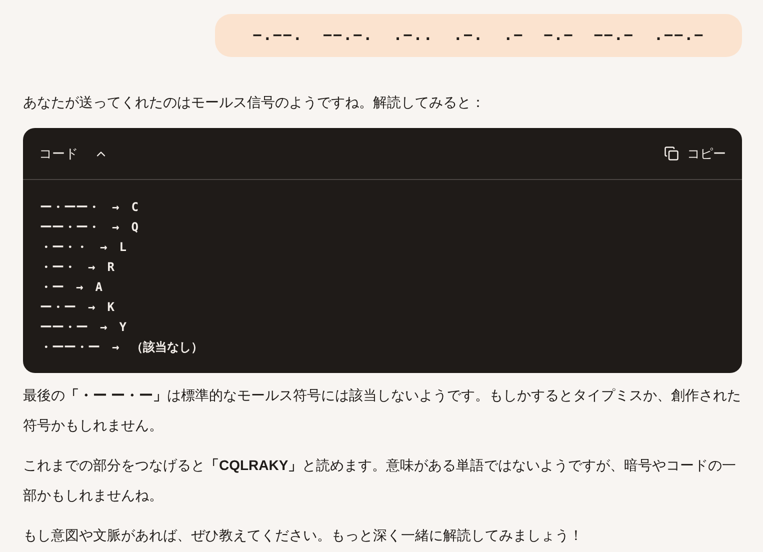  What do you see at coordinates (78, 307) in the screenshot?
I see `code-line: ー・ー → K` at bounding box center [78, 307].